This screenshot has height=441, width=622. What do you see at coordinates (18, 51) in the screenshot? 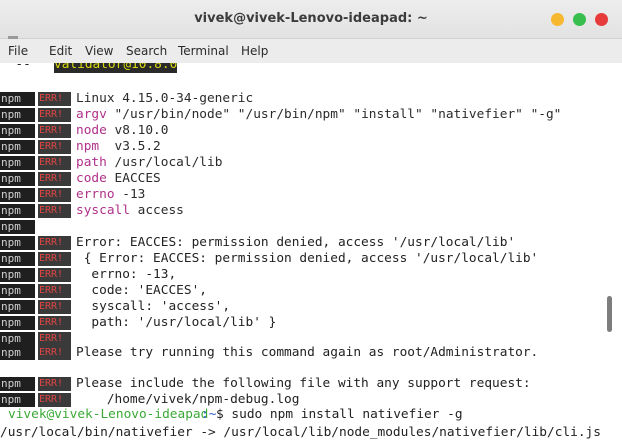
I see `menu-file: File` at bounding box center [18, 51].